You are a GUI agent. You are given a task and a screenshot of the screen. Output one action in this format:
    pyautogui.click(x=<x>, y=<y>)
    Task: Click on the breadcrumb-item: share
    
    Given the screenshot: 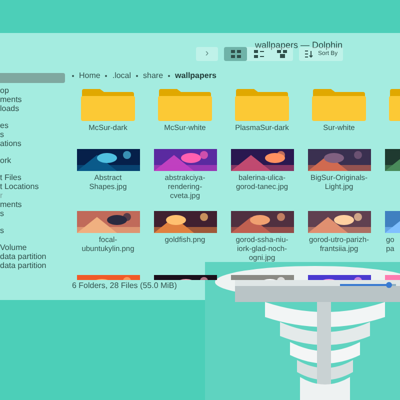 What is the action you would take?
    pyautogui.click(x=153, y=76)
    